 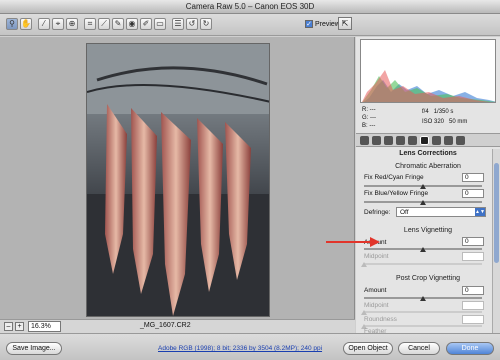 What do you see at coordinates (428, 153) in the screenshot?
I see `panel-title: Lens Corrections` at bounding box center [428, 153].